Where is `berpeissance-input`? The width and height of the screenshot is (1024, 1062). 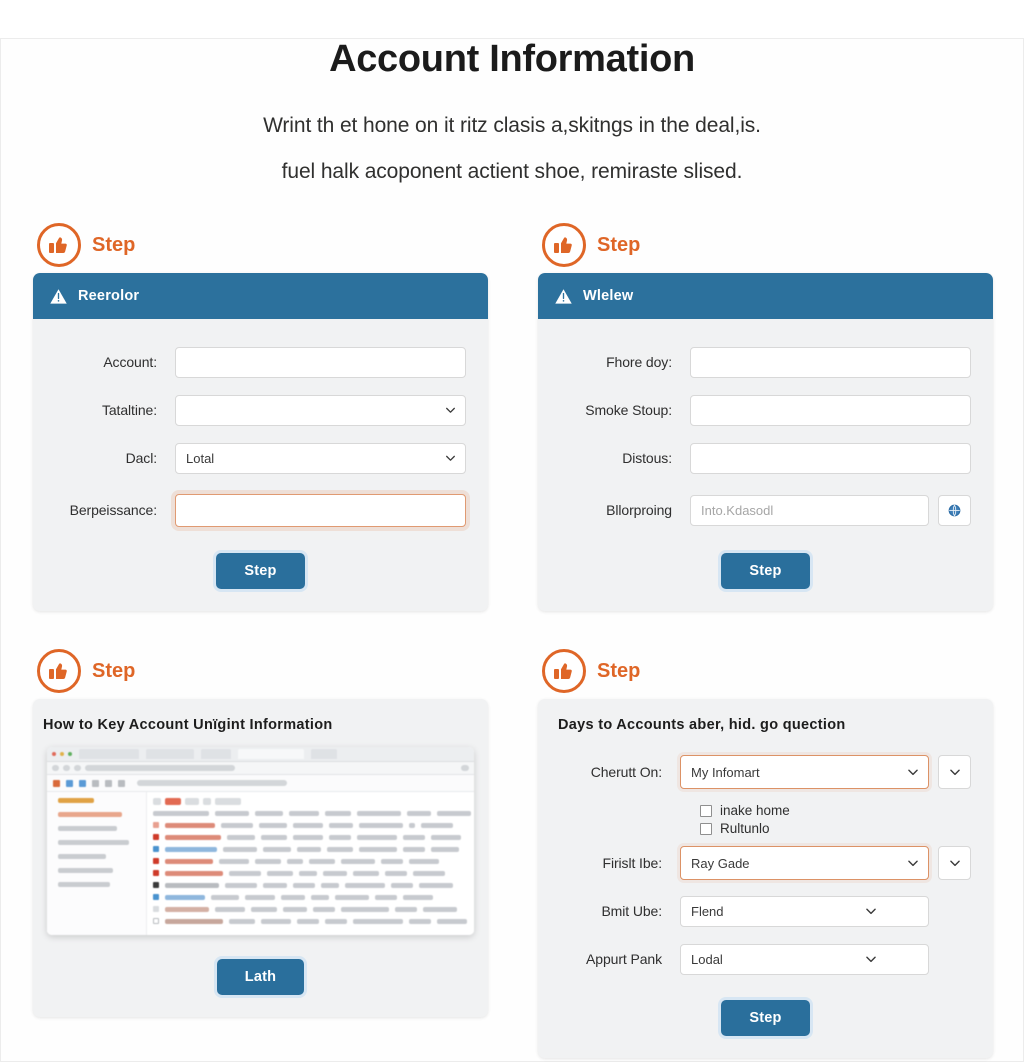 berpeissance-input is located at coordinates (320, 510).